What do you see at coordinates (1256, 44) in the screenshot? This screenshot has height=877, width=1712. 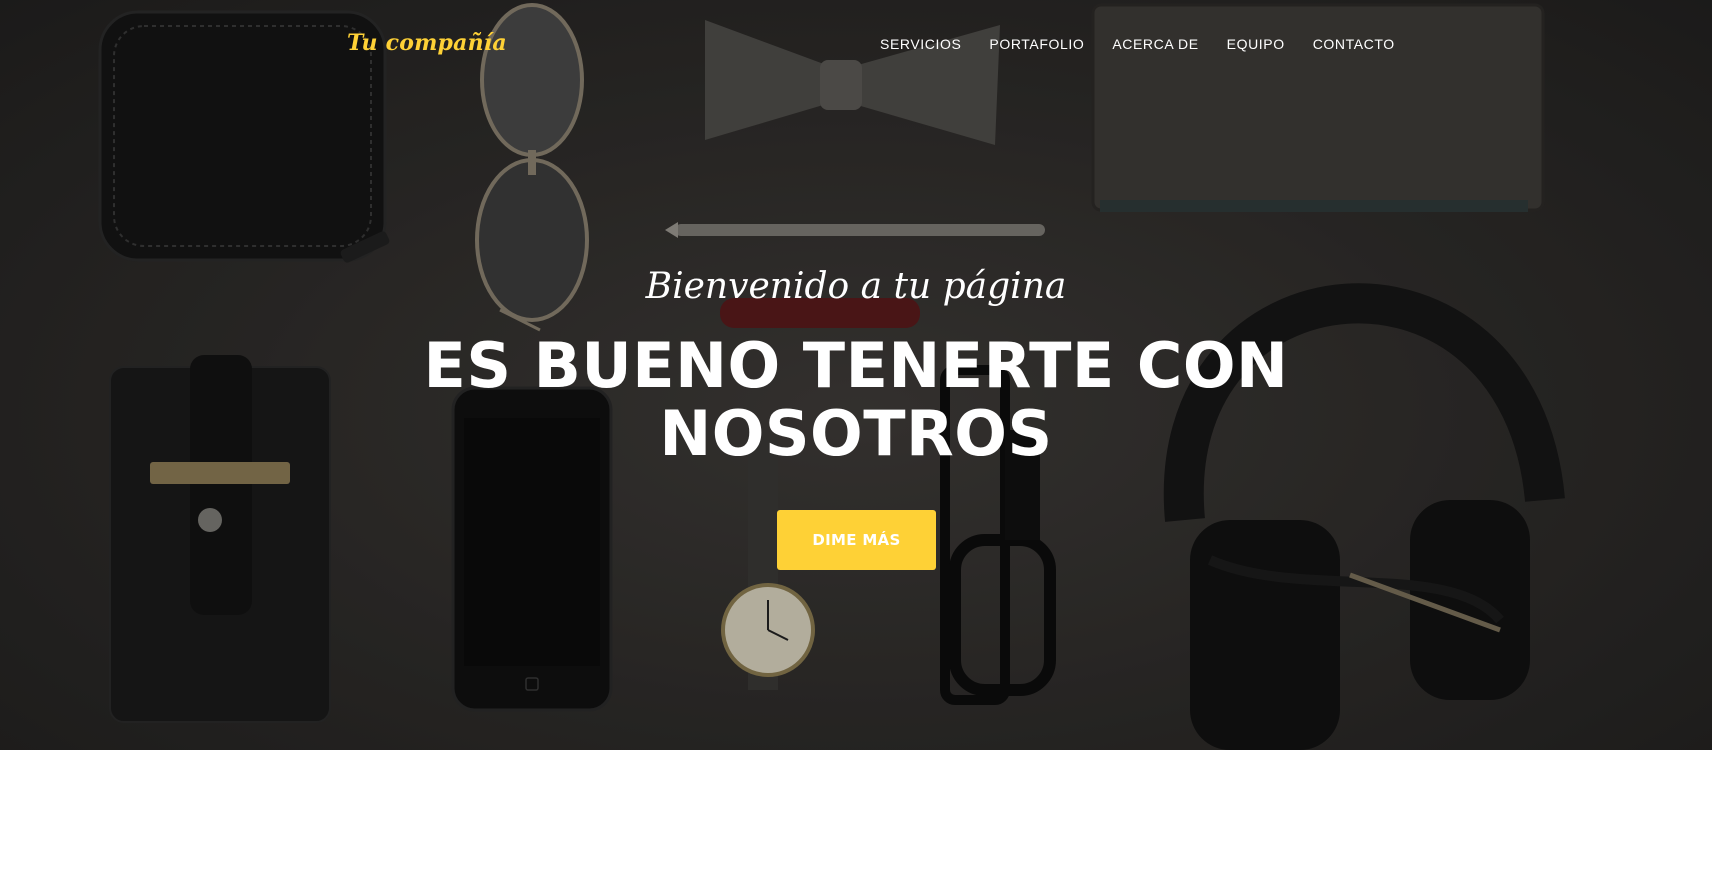 I see `nav-item-equipo: EQUIPO` at bounding box center [1256, 44].